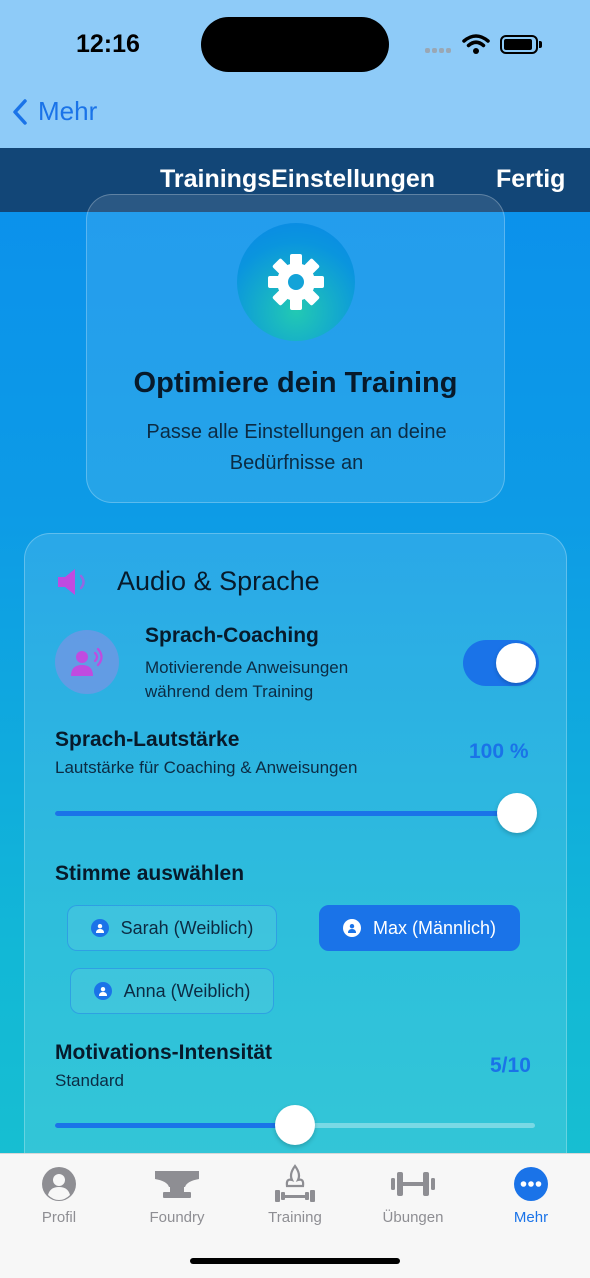 Image resolution: width=590 pixels, height=1278 pixels. I want to click on chevron-left-icon, so click(20, 111).